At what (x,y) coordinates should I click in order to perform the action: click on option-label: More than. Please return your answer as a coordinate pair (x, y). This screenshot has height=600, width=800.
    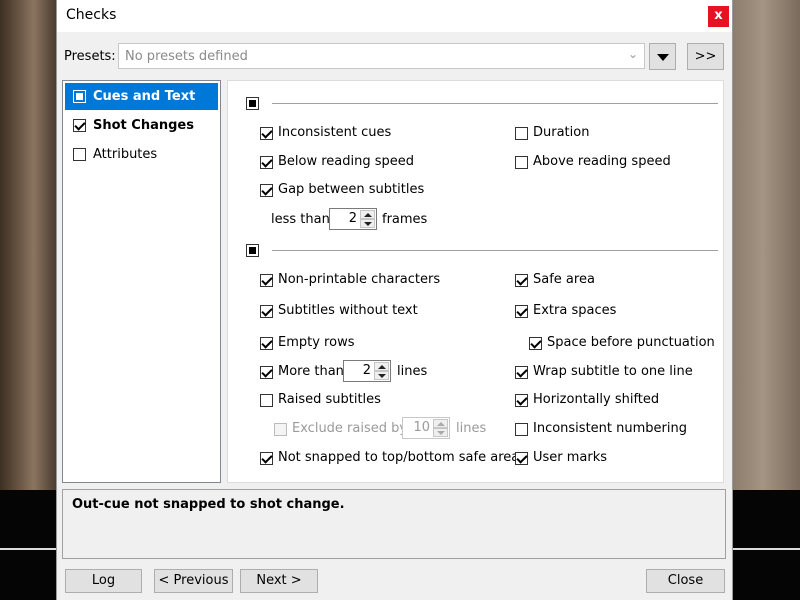
    Looking at the image, I should click on (311, 371).